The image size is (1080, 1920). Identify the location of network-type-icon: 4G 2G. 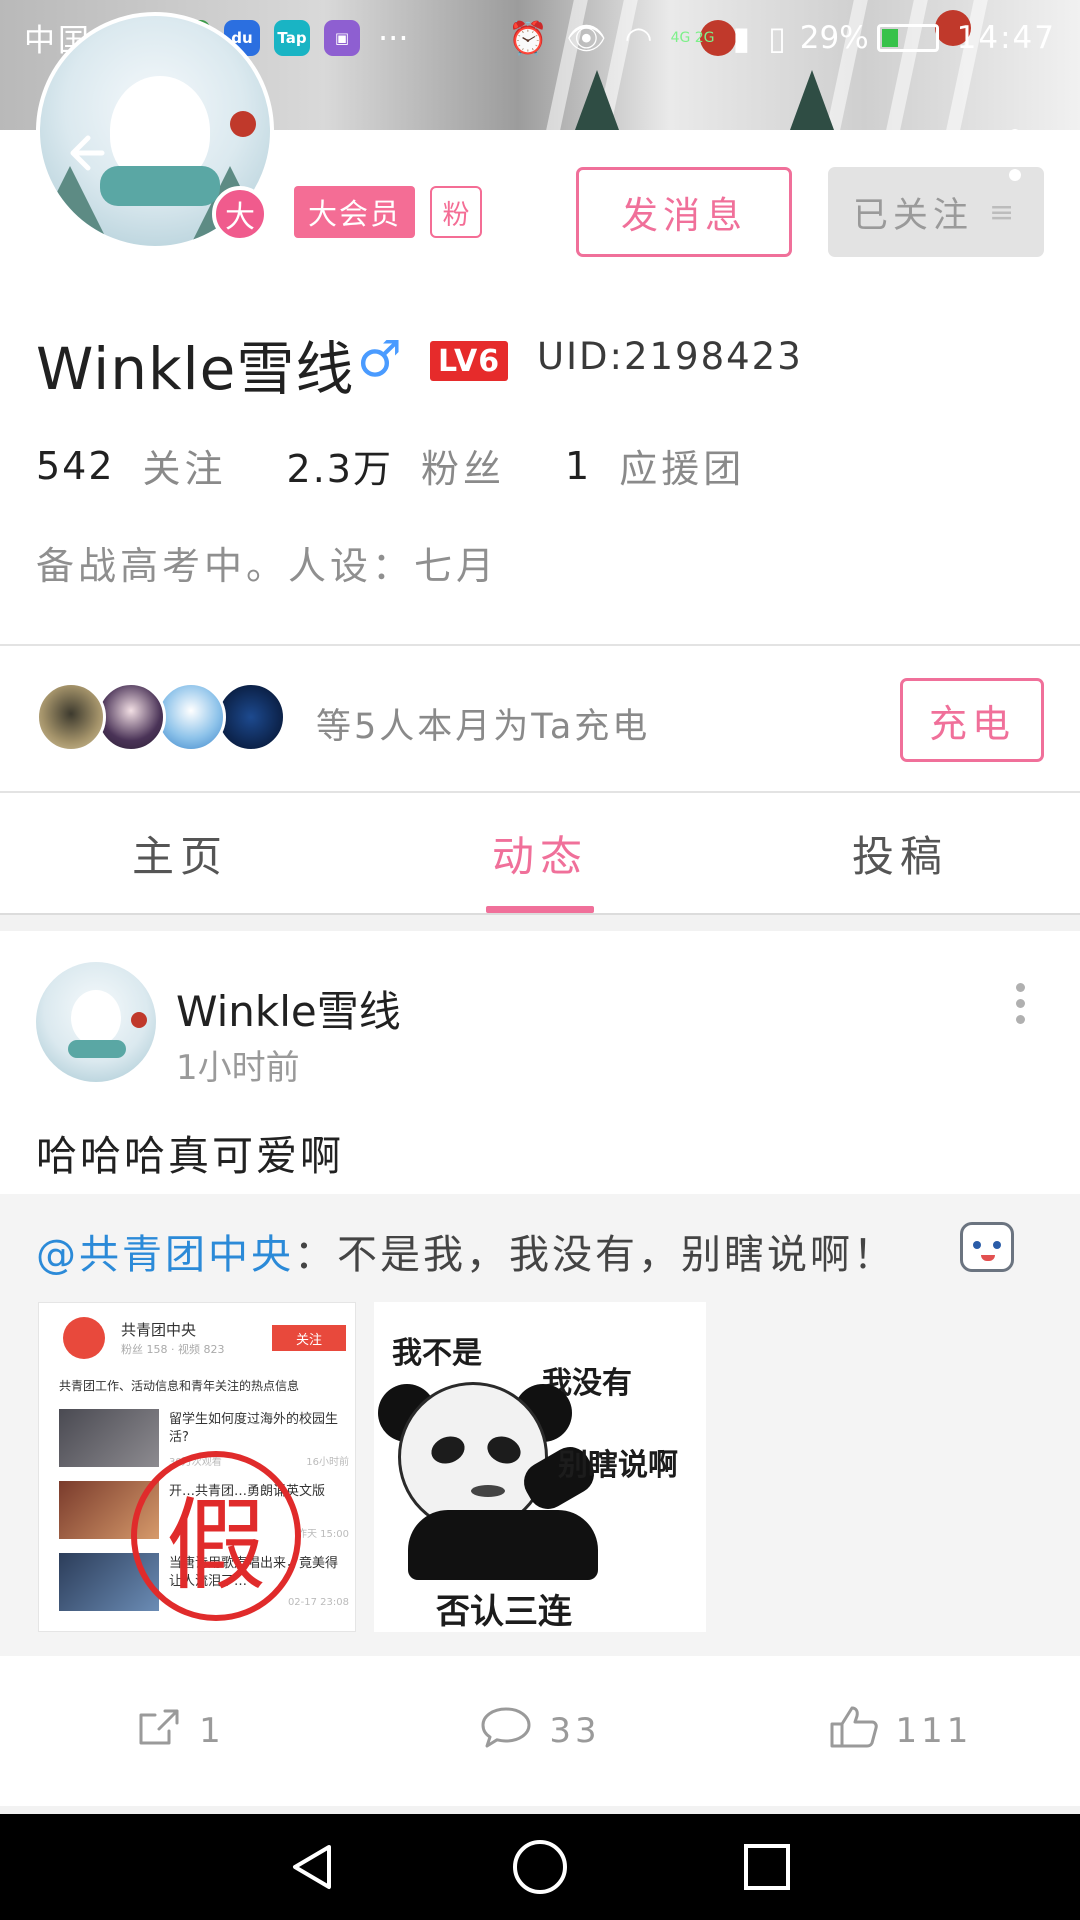
(692, 37).